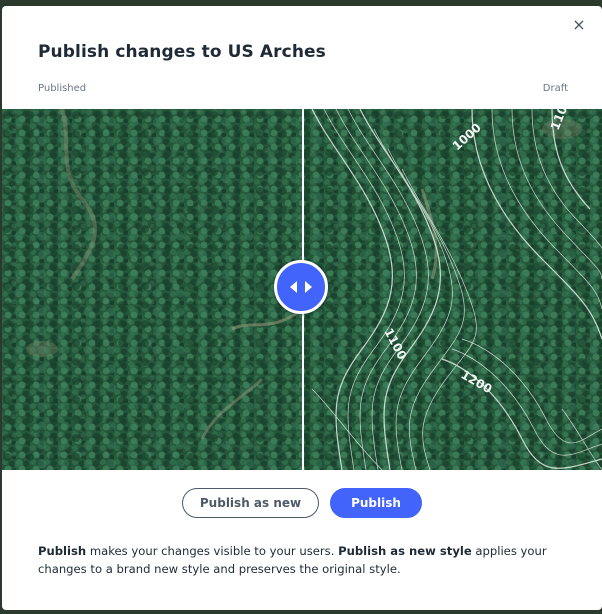  What do you see at coordinates (405, 551) in the screenshot?
I see `desc-publish-new-bold: Publish as new style` at bounding box center [405, 551].